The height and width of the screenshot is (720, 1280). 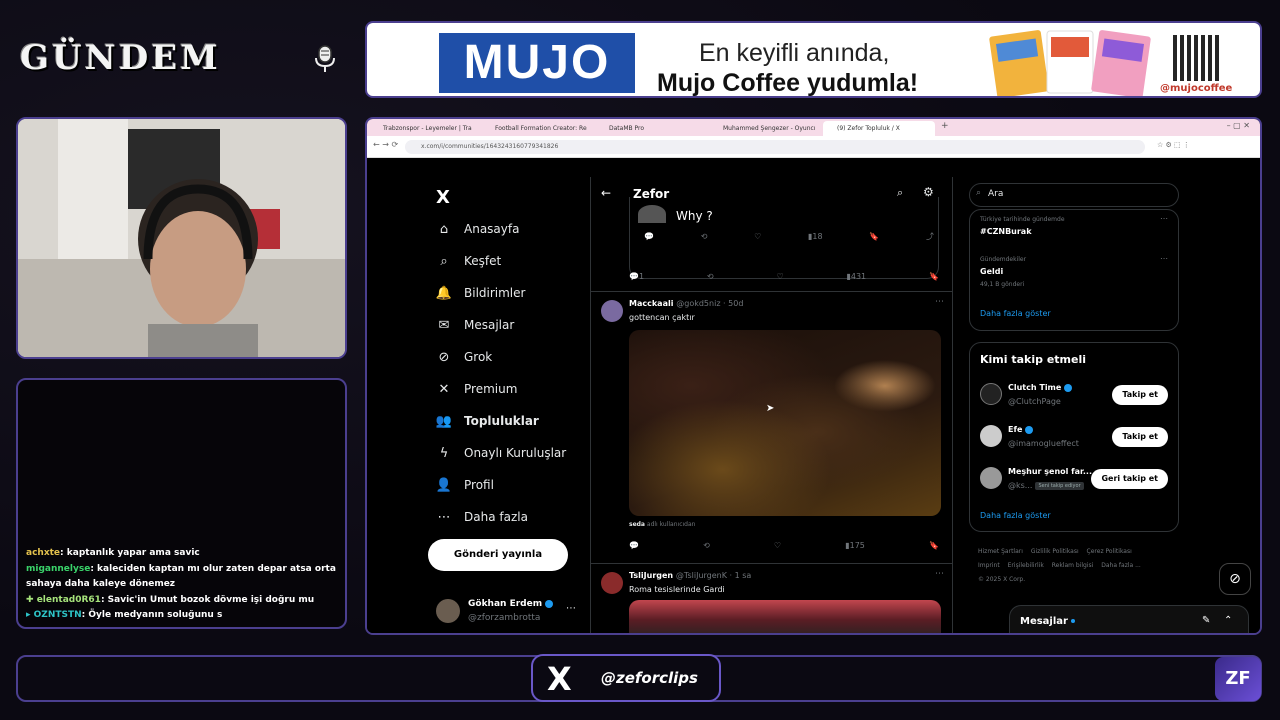 I want to click on post-image, so click(x=785, y=616).